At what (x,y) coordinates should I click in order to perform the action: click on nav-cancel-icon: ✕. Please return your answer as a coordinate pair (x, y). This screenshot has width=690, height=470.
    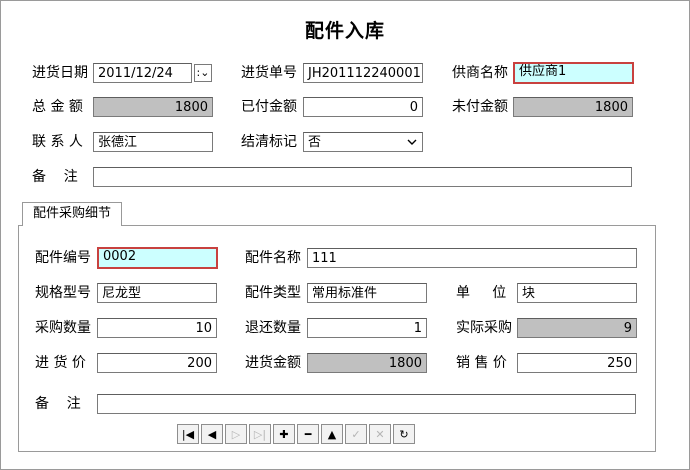
    Looking at the image, I should click on (380, 434).